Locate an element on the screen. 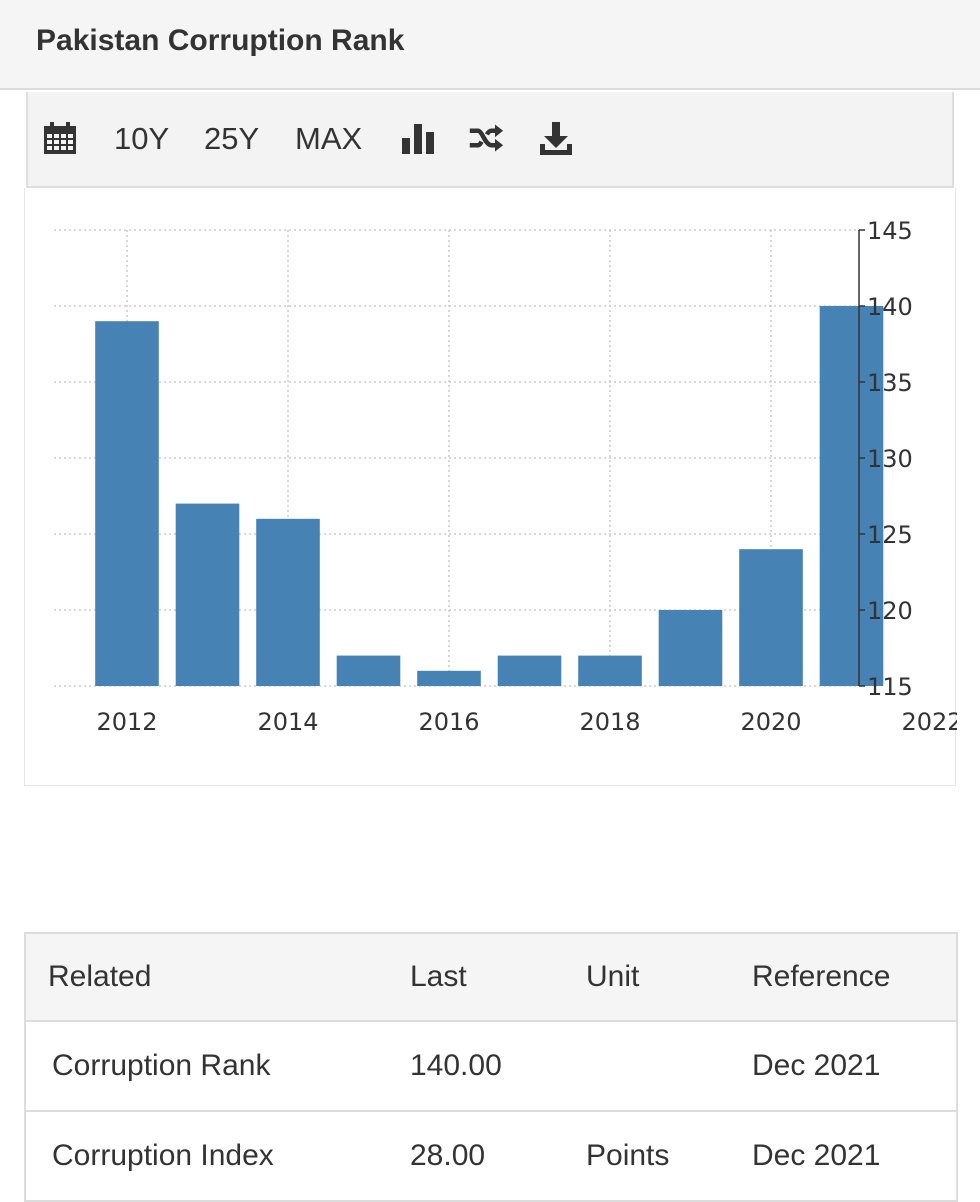 The image size is (980, 1202). shuffle-icon is located at coordinates (486, 138).